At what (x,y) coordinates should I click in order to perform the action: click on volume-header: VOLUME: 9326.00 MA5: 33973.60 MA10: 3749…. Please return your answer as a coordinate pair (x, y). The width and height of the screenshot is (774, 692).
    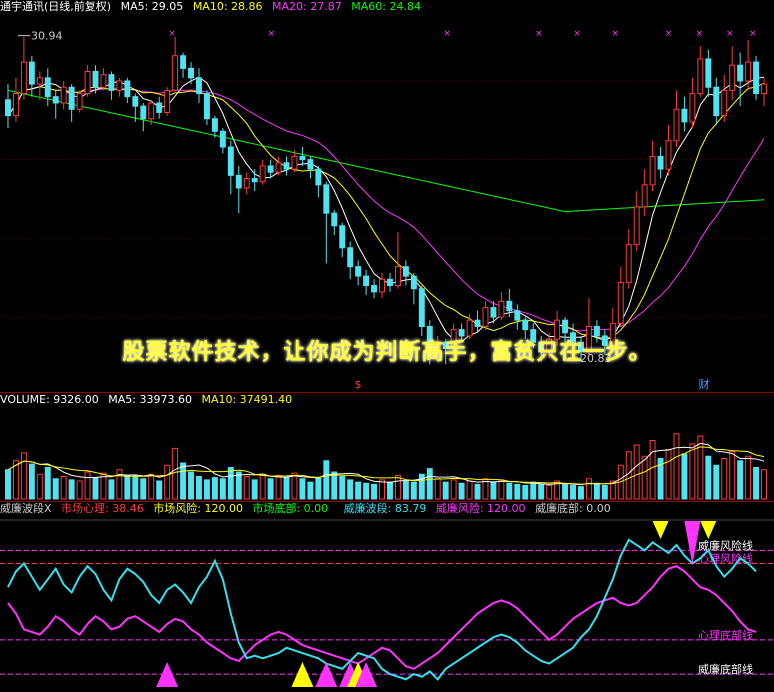
    Looking at the image, I should click on (149, 400).